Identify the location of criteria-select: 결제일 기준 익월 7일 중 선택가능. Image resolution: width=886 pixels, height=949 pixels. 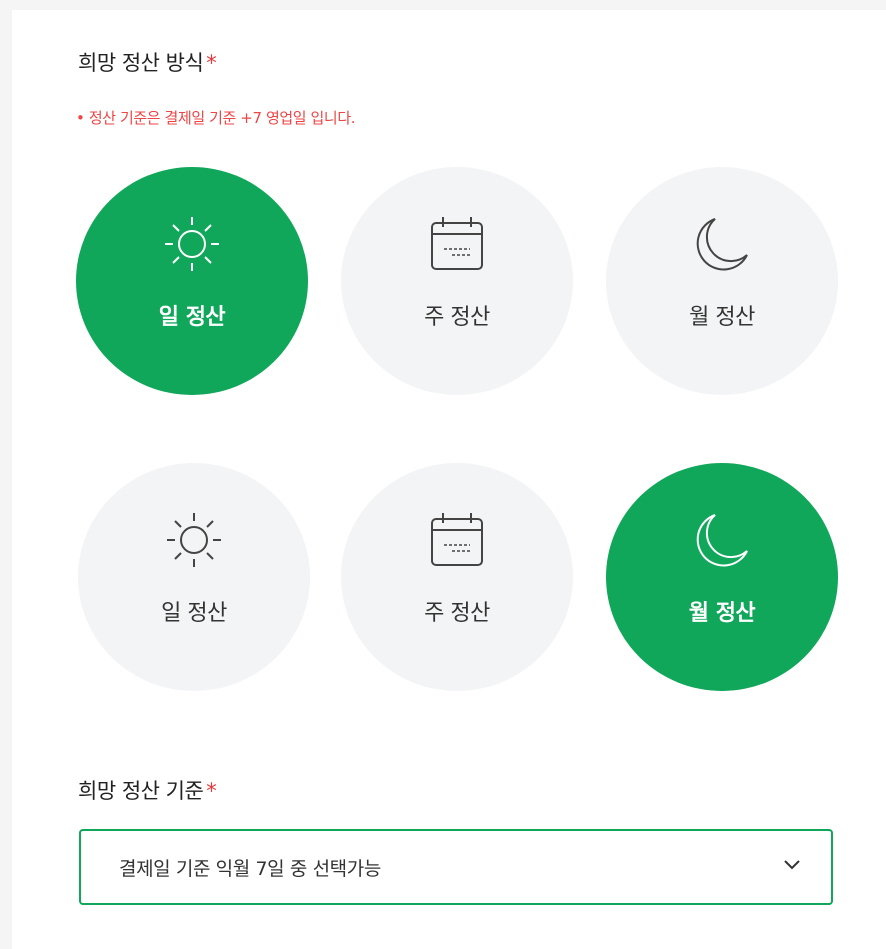
(456, 867).